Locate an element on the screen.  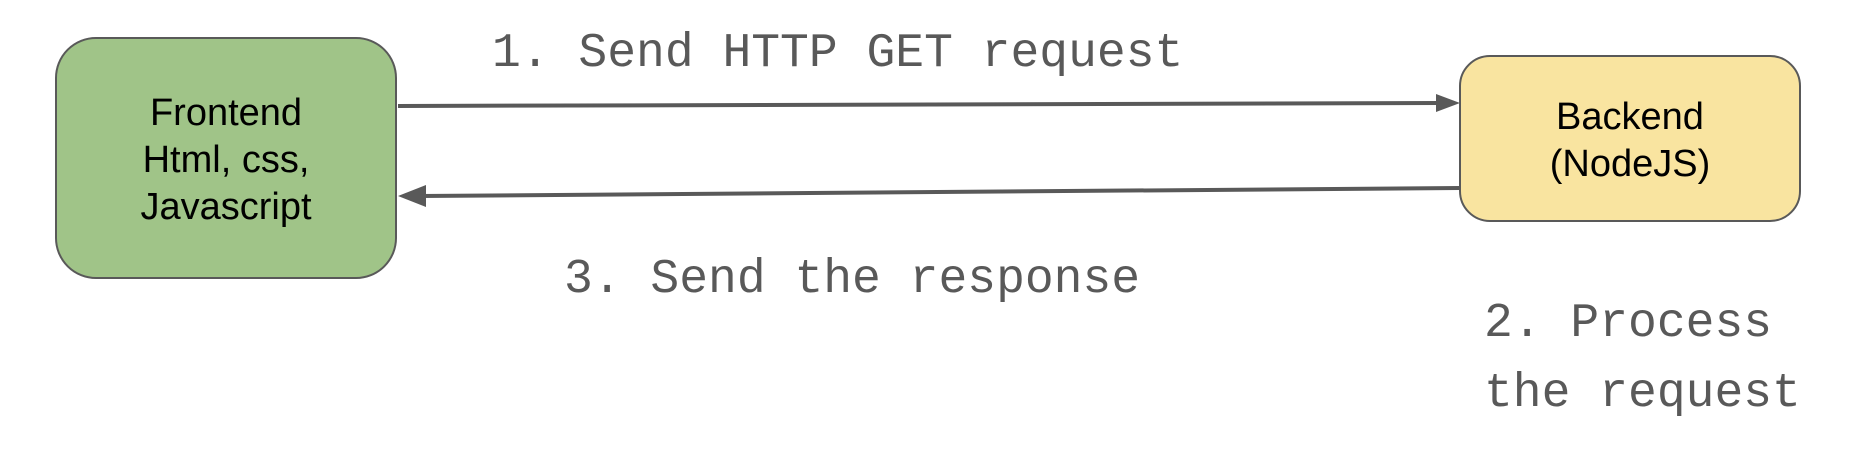
response-arrowhead is located at coordinates (412, 196).